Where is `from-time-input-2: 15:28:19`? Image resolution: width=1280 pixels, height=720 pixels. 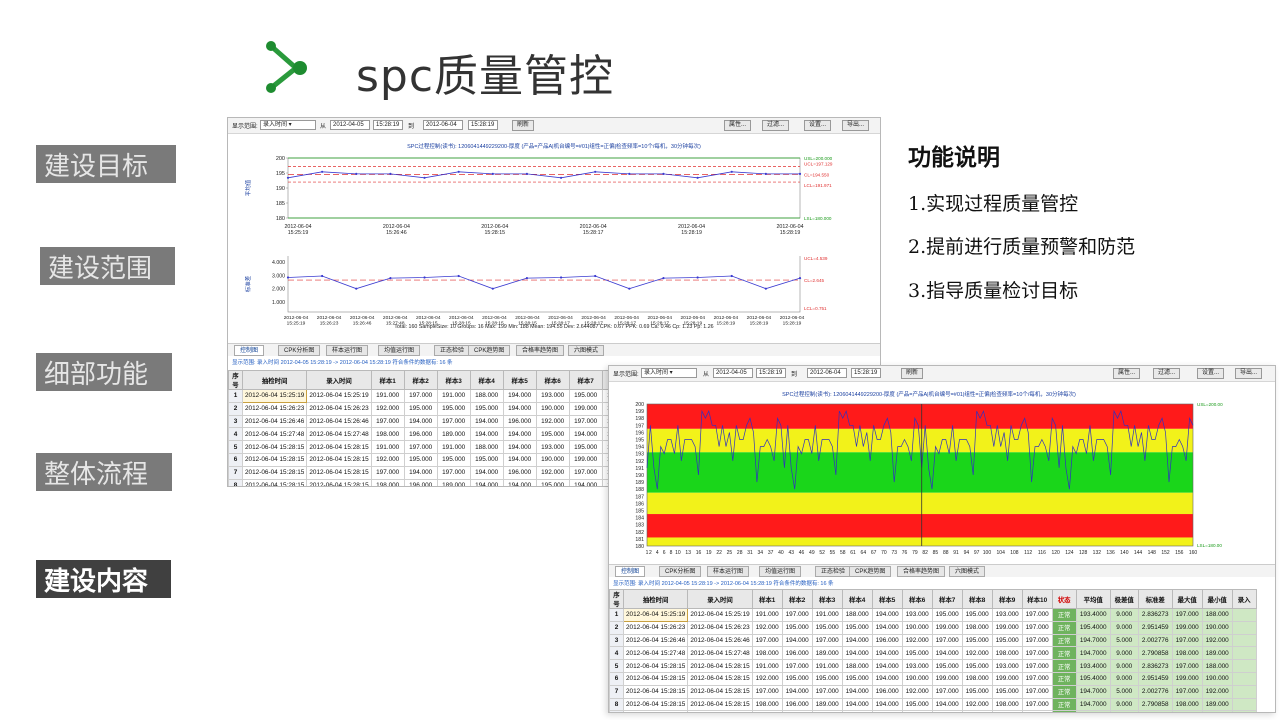 from-time-input-2: 15:28:19 is located at coordinates (771, 373).